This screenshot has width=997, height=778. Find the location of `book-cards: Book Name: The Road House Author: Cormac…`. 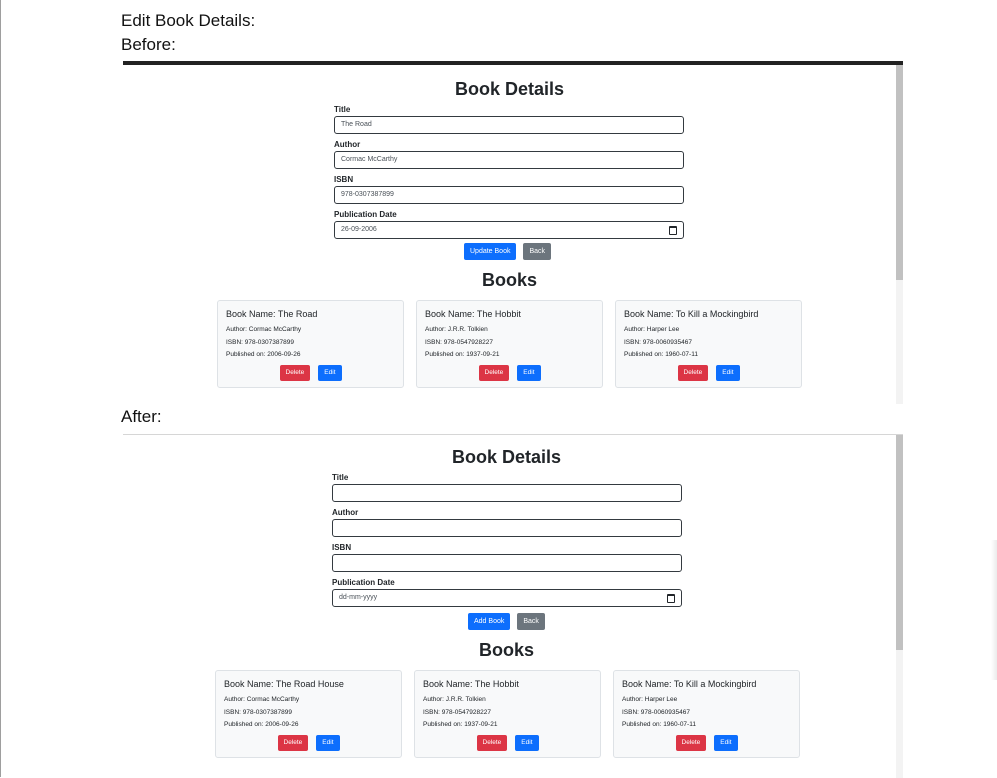

book-cards: Book Name: The Road House Author: Cormac… is located at coordinates (507, 714).